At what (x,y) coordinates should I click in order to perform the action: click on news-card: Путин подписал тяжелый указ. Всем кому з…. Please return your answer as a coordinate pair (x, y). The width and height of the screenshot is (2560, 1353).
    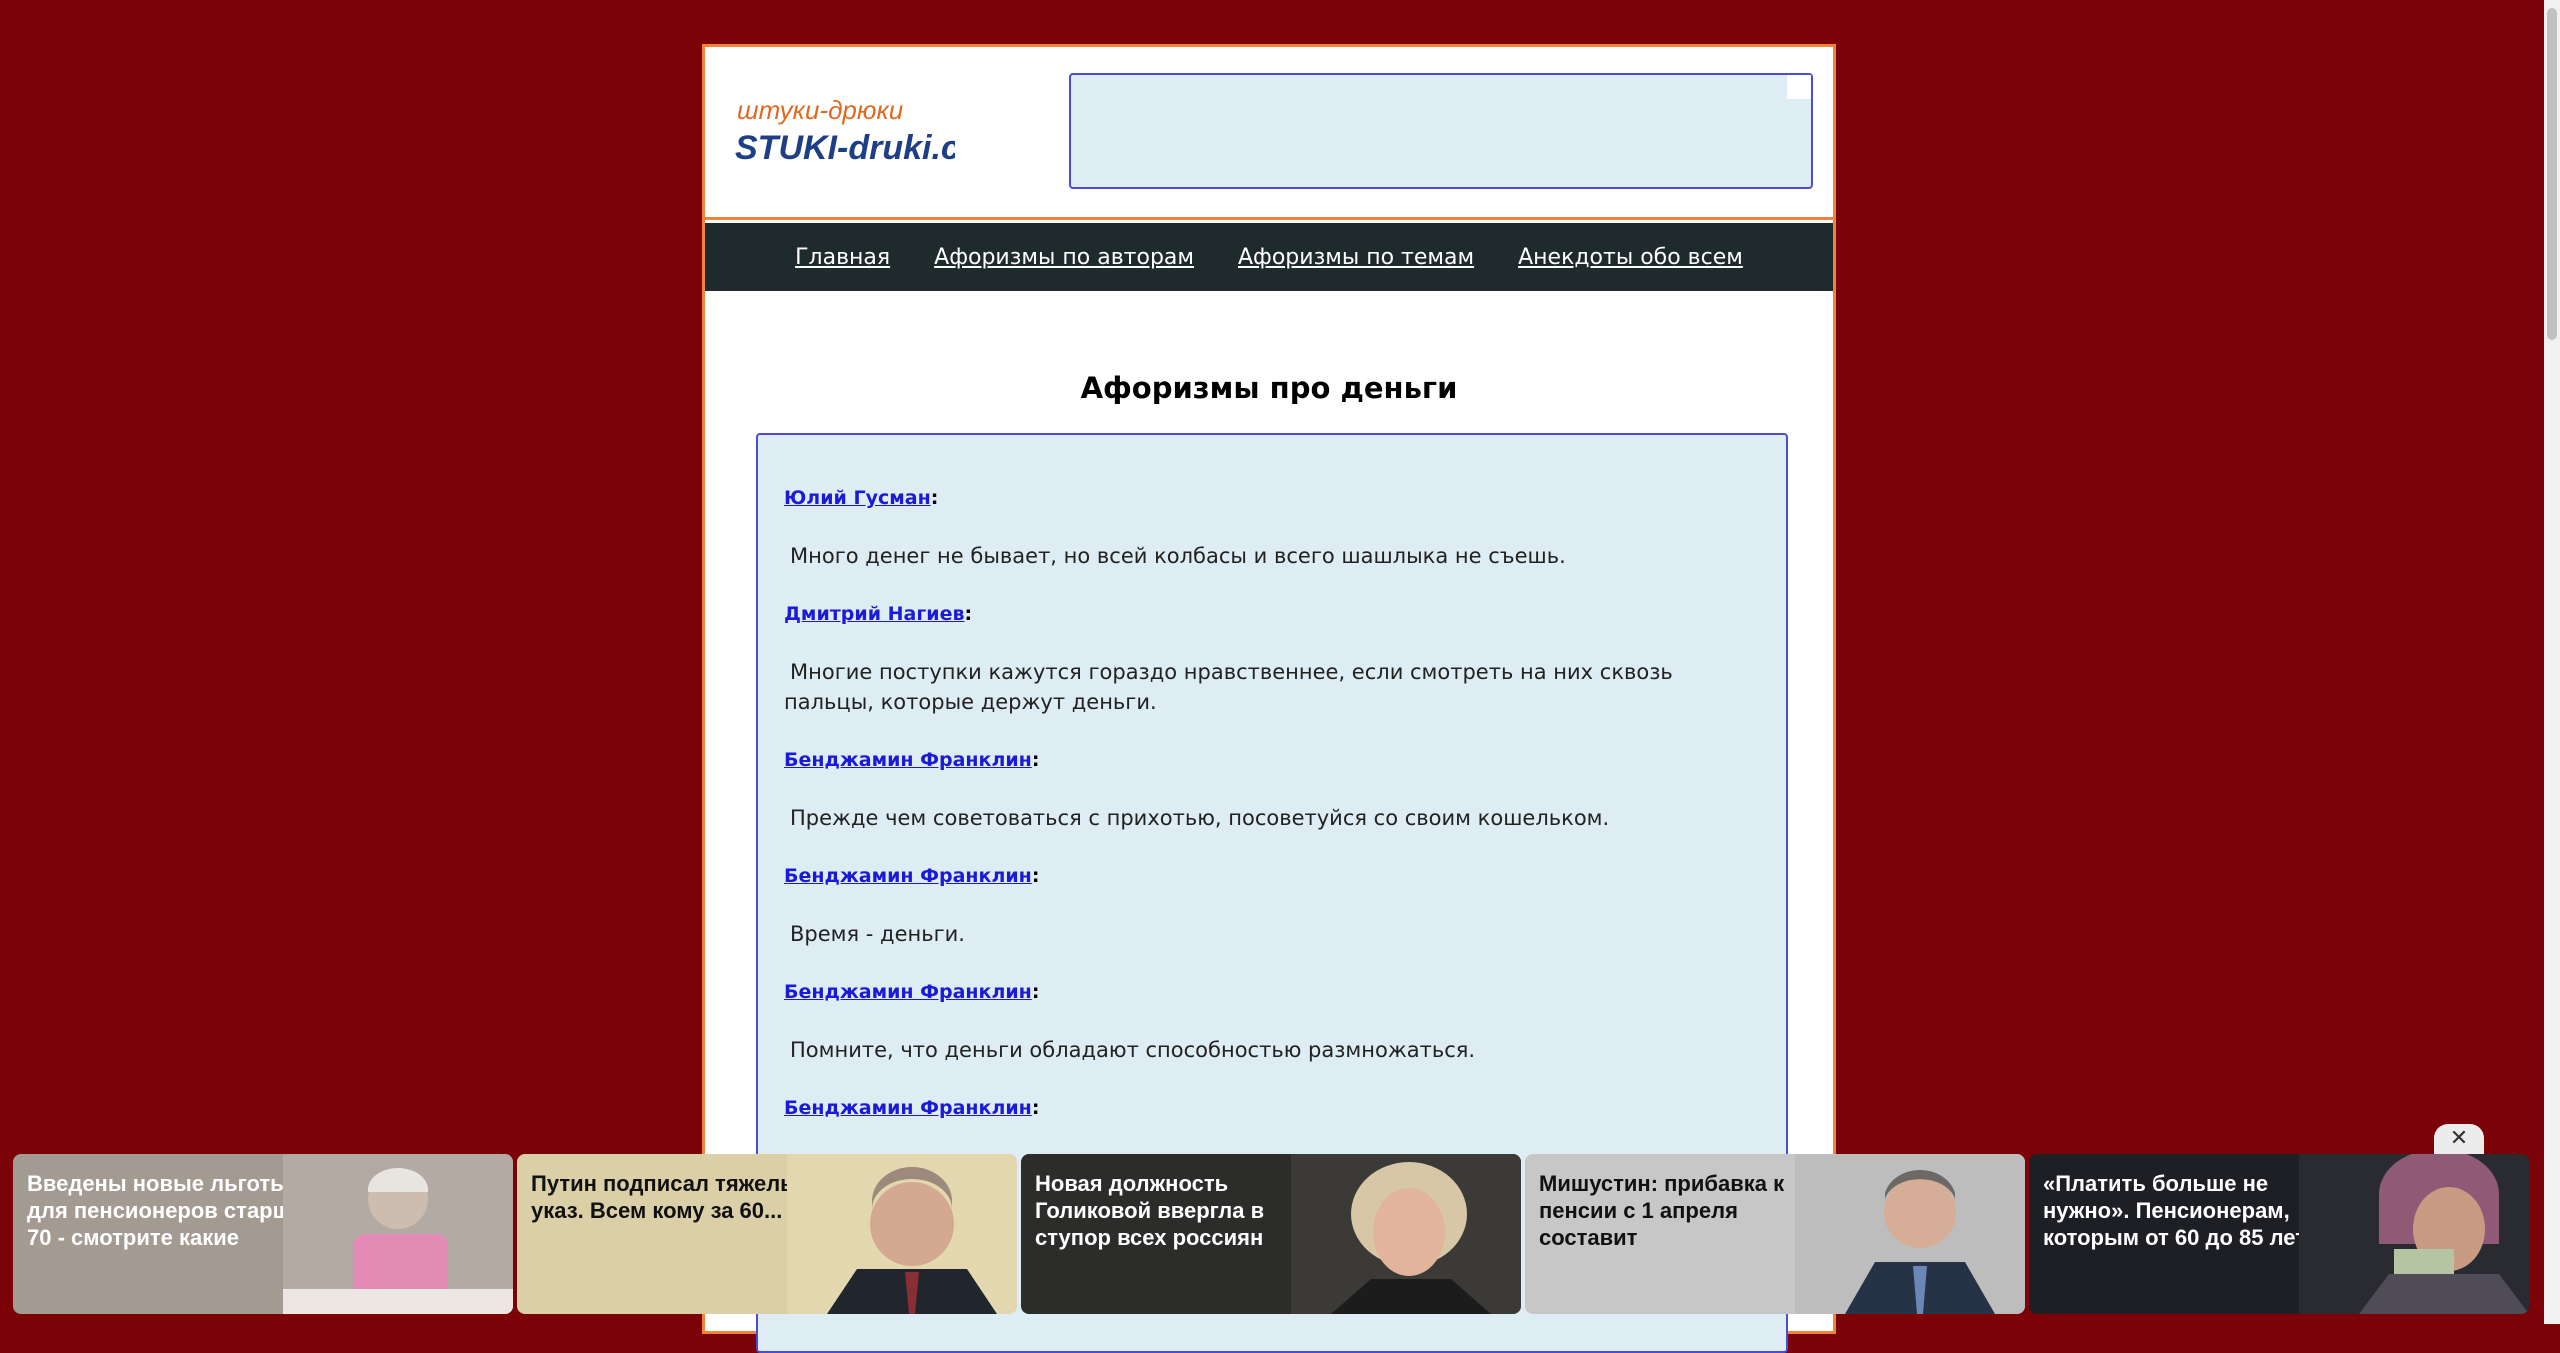
    Looking at the image, I should click on (767, 1234).